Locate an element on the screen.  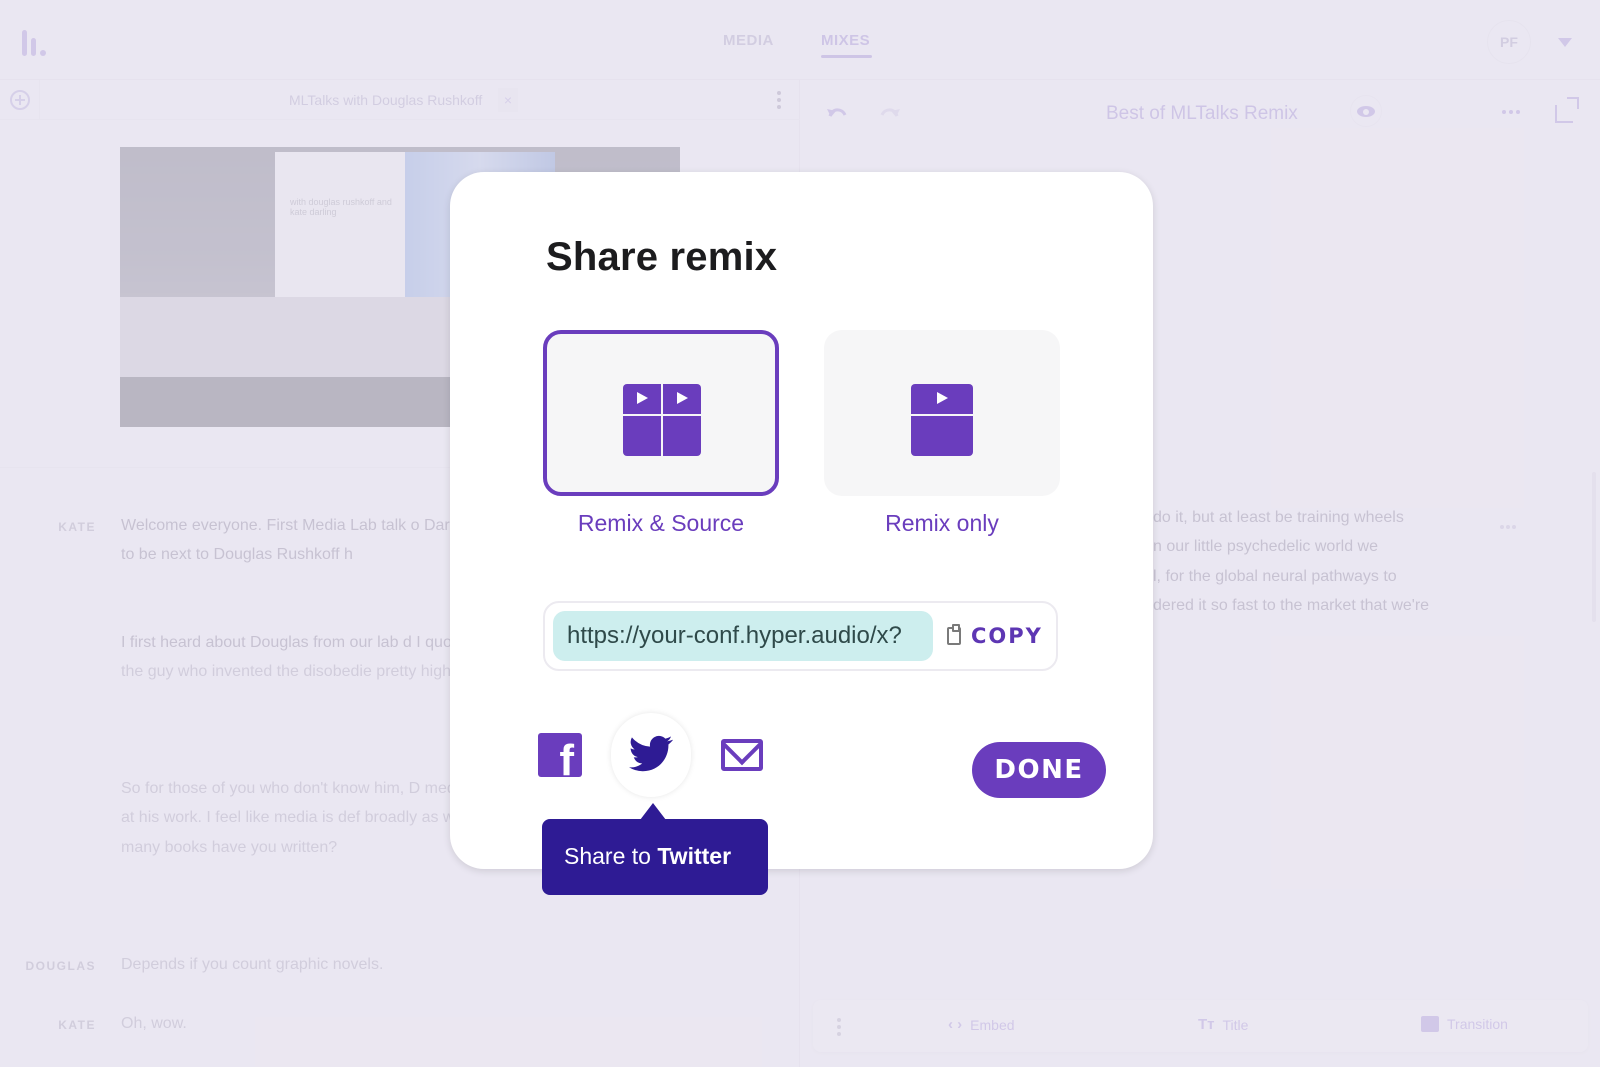
tooltip-prefix: Share to is located at coordinates (611, 856).